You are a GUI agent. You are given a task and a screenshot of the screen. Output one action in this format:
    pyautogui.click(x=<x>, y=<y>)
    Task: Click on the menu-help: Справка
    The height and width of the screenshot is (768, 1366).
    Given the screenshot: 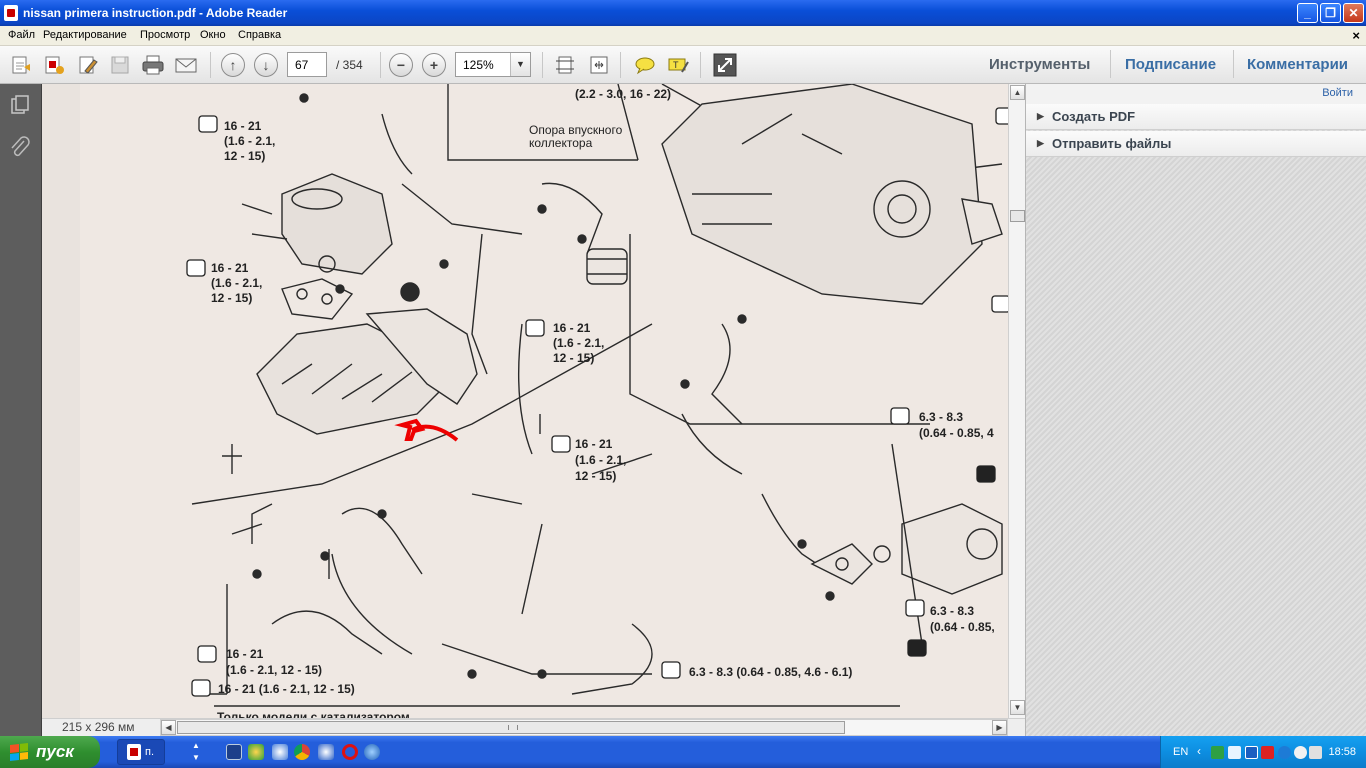 What is the action you would take?
    pyautogui.click(x=259, y=35)
    